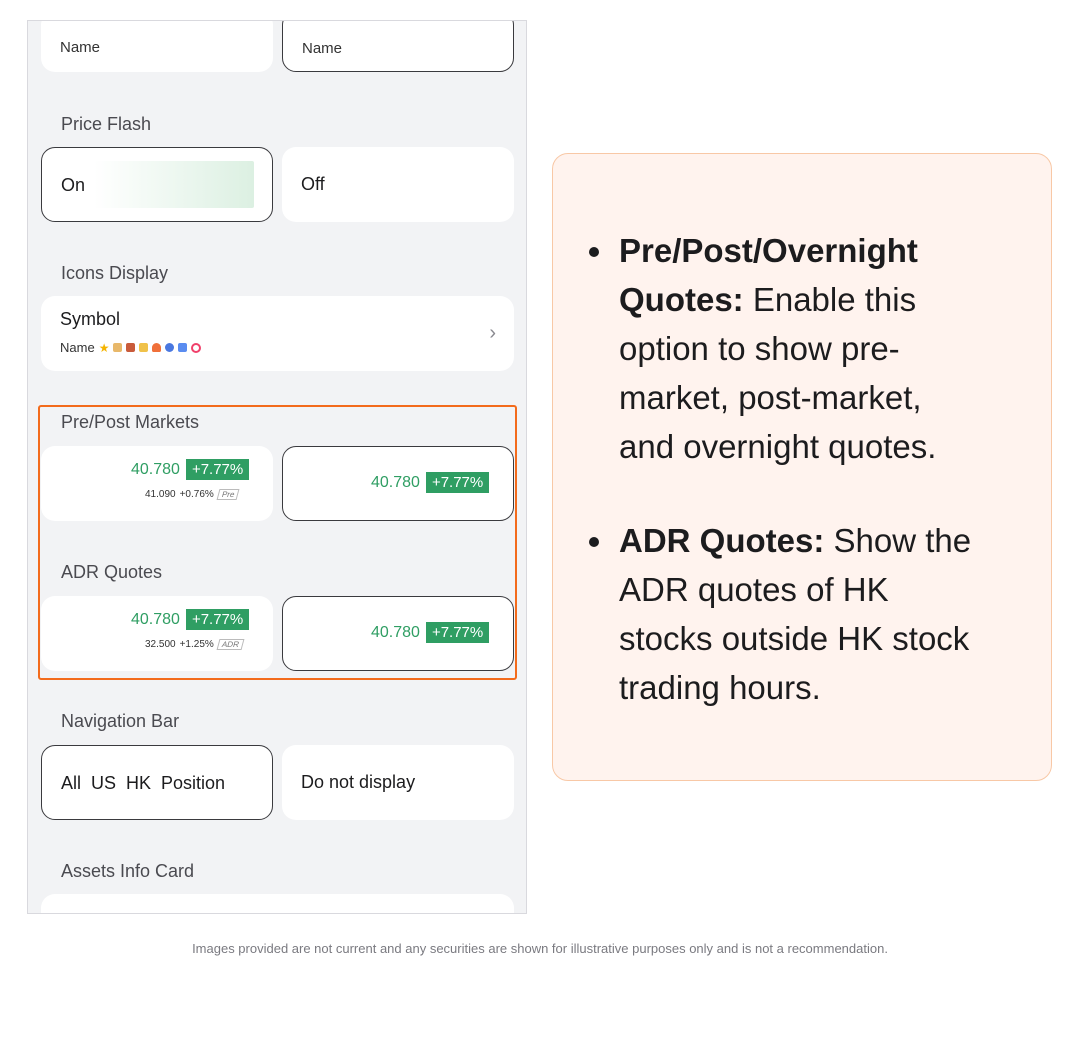 The width and height of the screenshot is (1080, 1040). I want to click on callout-item-adr-heading: ADR Quotes:, so click(722, 540).